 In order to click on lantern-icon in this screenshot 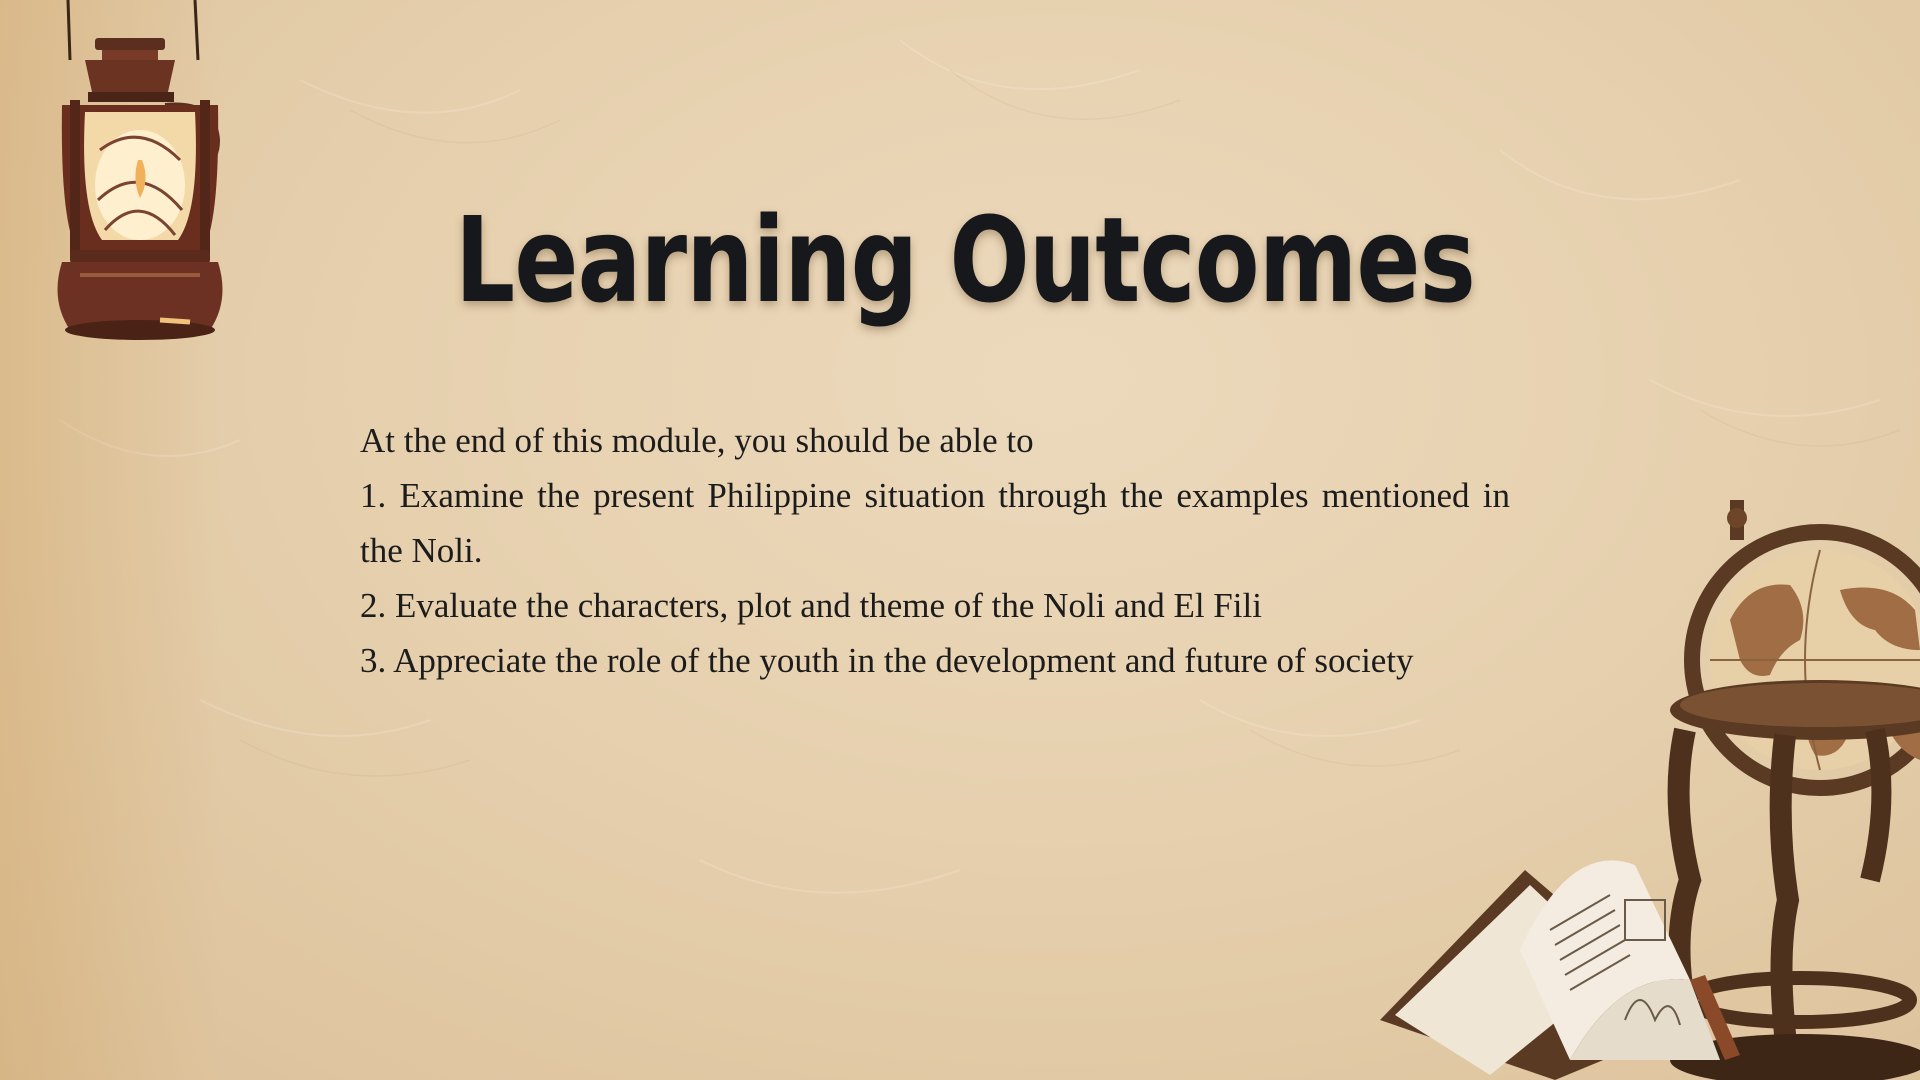, I will do `click(140, 170)`.